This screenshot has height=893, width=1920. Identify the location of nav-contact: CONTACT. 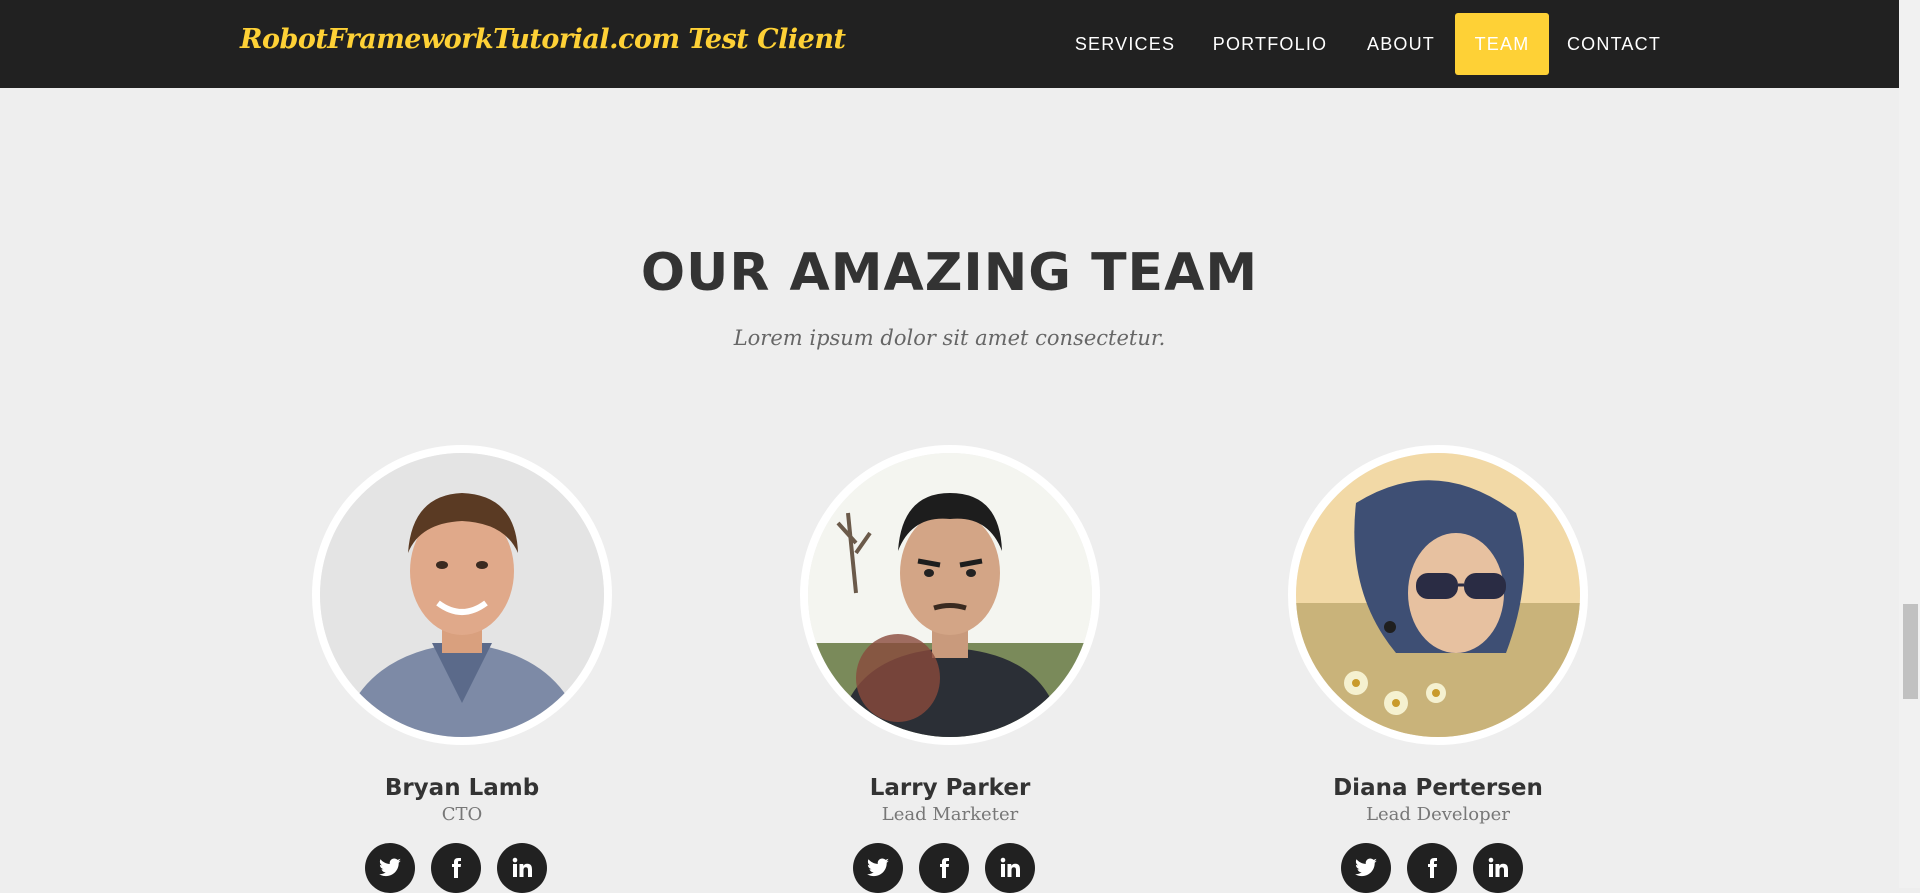
(1614, 44).